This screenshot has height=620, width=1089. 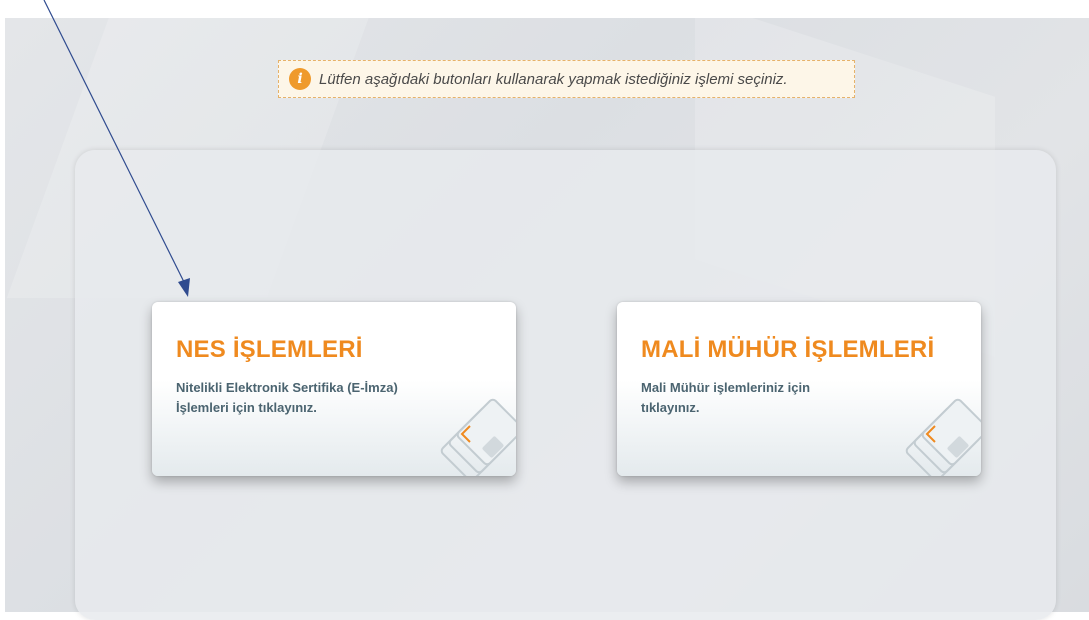 What do you see at coordinates (788, 349) in the screenshot?
I see `card-title: MALİ MÜHÜR İŞLEMLERİ` at bounding box center [788, 349].